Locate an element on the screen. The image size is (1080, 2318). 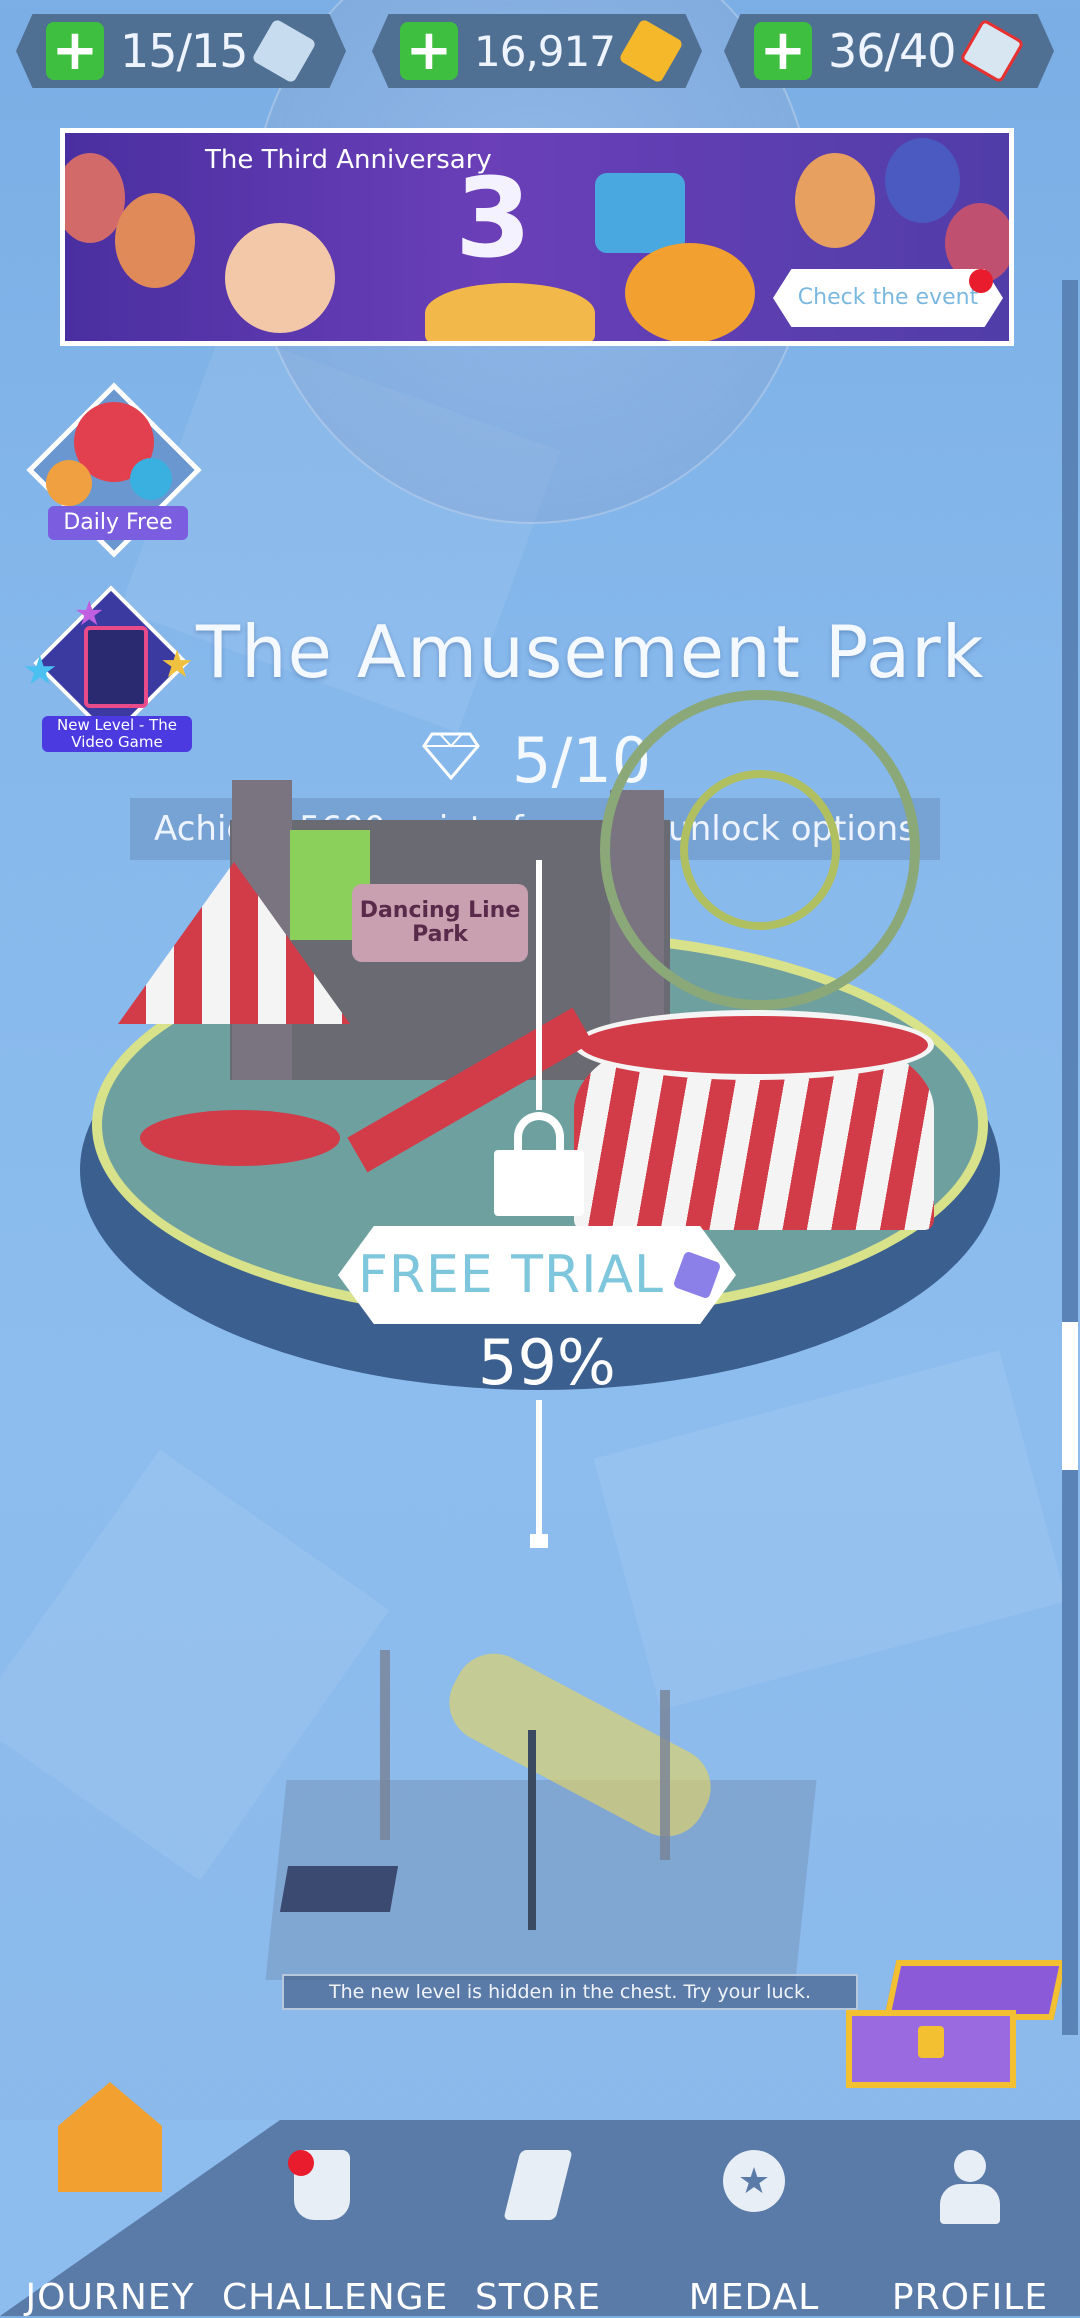
add-gold-button: + is located at coordinates (429, 51).